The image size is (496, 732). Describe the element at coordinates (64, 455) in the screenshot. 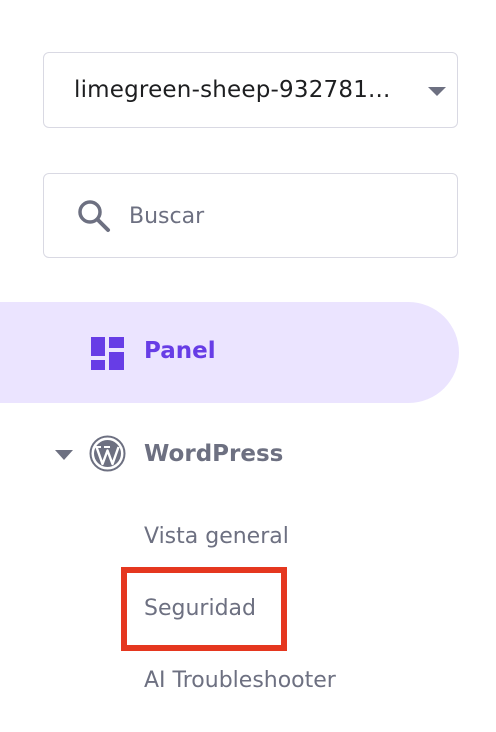

I see `caret-down-icon` at that location.